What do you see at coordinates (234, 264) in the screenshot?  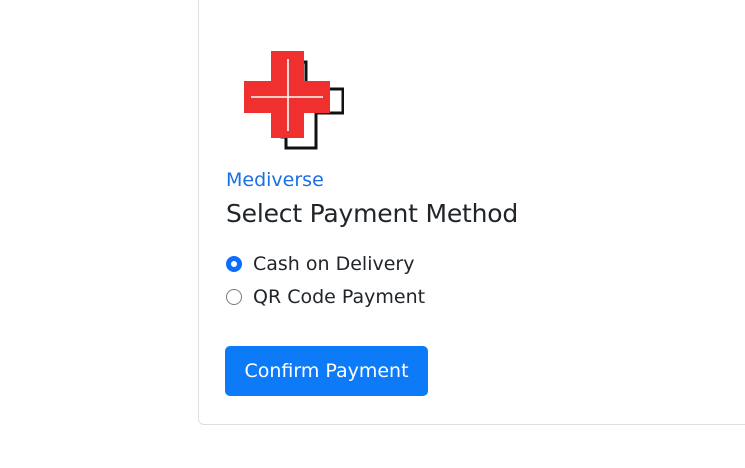 I see `cash-on-delivery-radio` at bounding box center [234, 264].